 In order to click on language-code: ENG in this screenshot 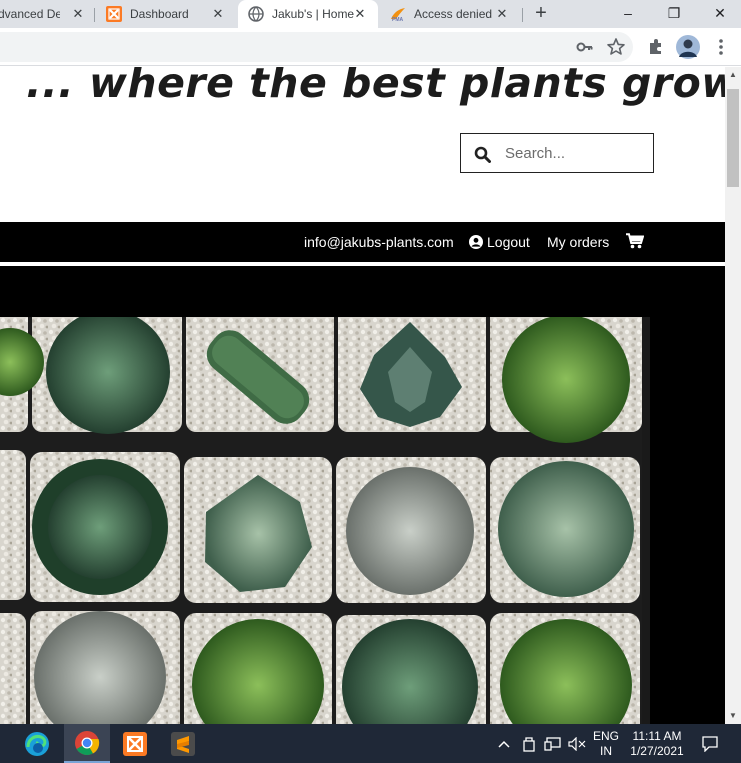, I will do `click(605, 735)`.